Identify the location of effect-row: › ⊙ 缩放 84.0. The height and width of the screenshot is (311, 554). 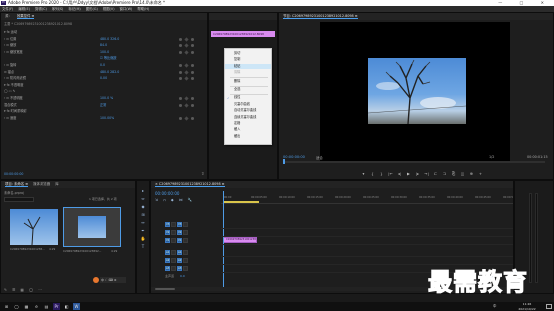
(104, 45).